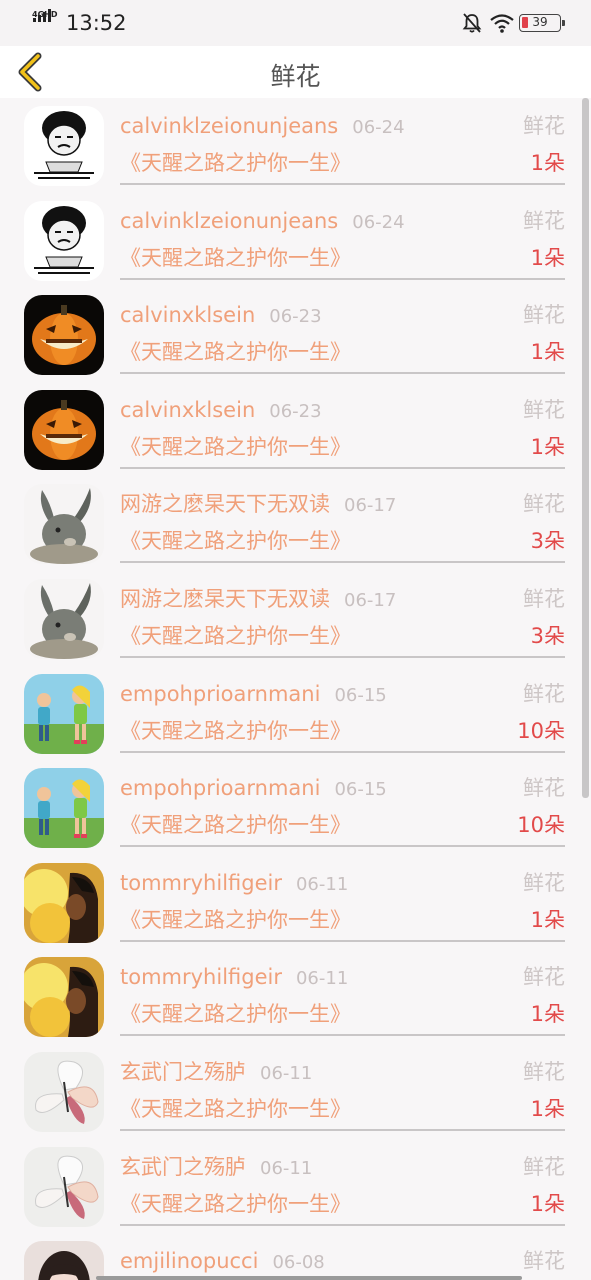  Describe the element at coordinates (64, 1260) in the screenshot. I see `girl-avatar` at that location.